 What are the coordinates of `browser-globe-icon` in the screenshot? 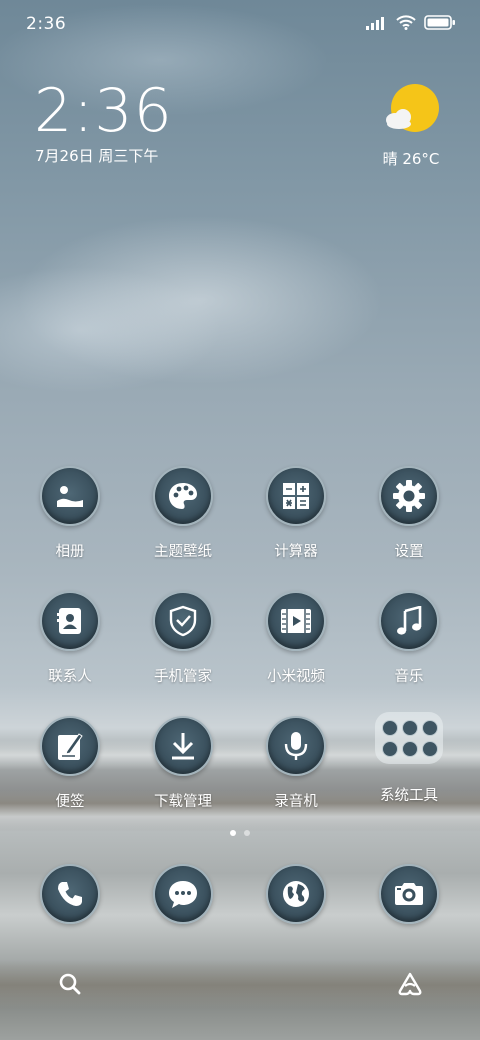 It's located at (296, 894).